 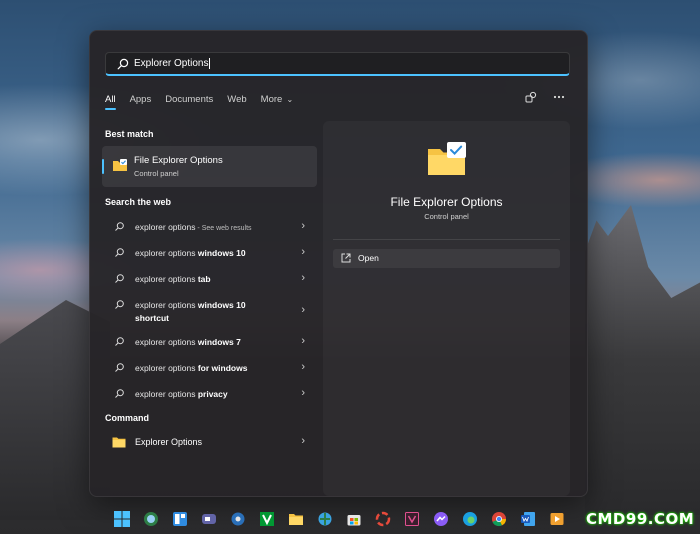 What do you see at coordinates (209, 443) in the screenshot?
I see `command-result-item: Explorer Options ›` at bounding box center [209, 443].